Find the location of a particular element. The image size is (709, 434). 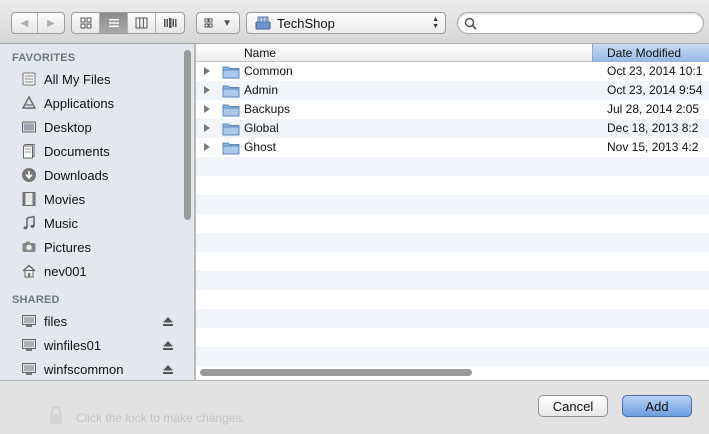

sidebar-item-applications: Applications is located at coordinates (91, 103).